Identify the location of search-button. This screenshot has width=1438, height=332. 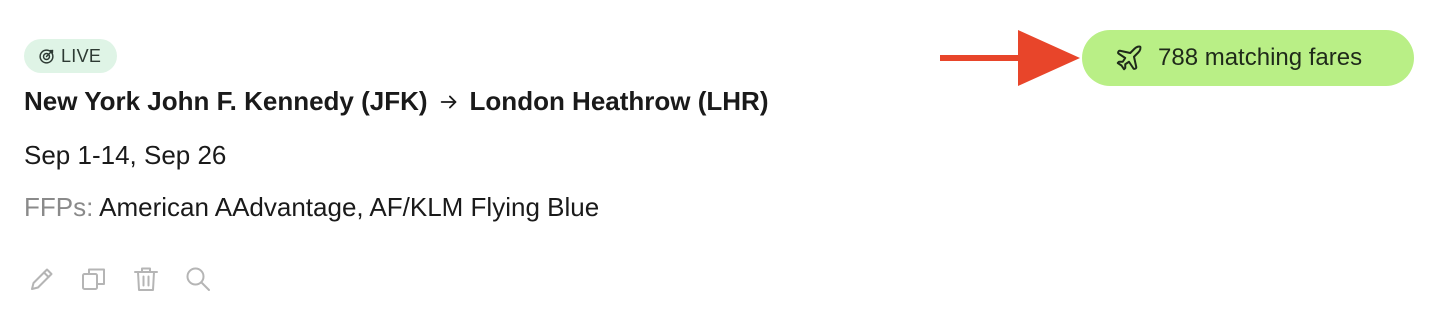
(198, 279).